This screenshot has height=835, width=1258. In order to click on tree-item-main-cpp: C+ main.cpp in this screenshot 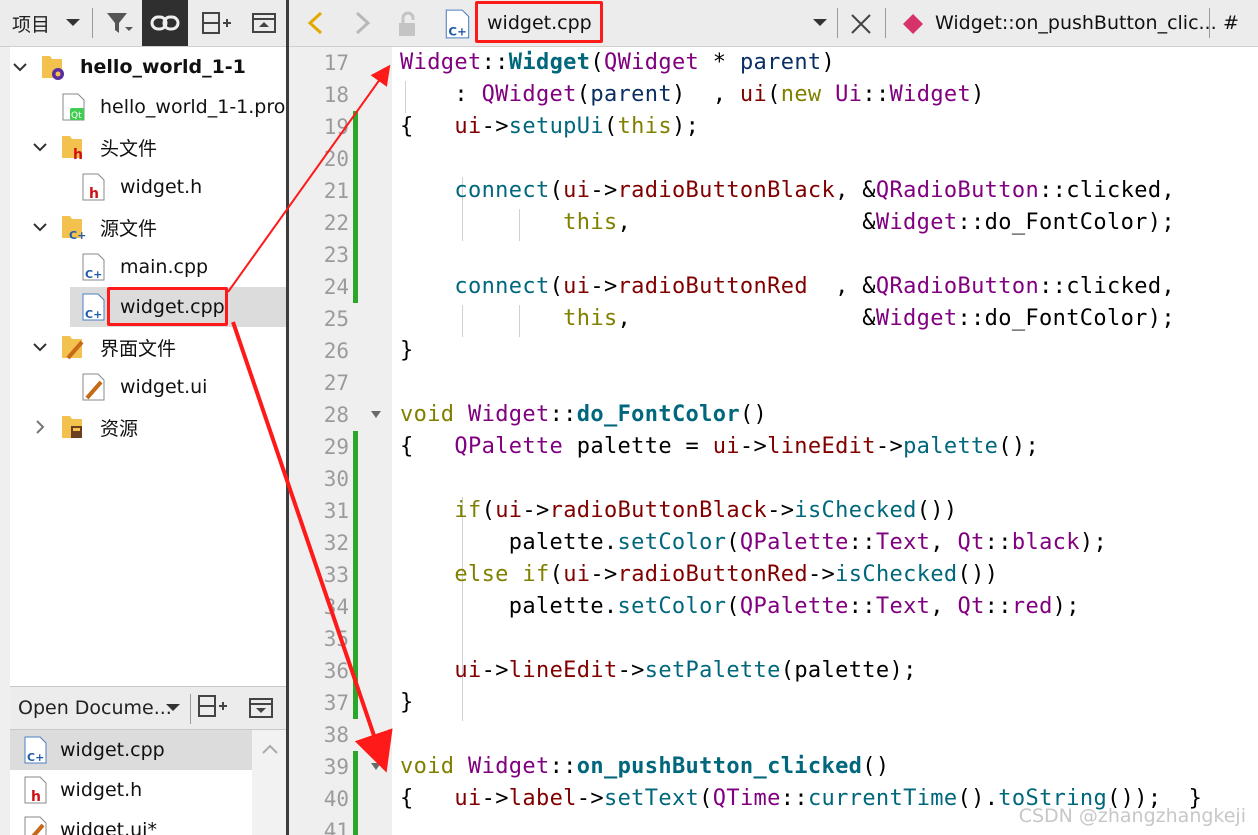, I will do `click(148, 267)`.